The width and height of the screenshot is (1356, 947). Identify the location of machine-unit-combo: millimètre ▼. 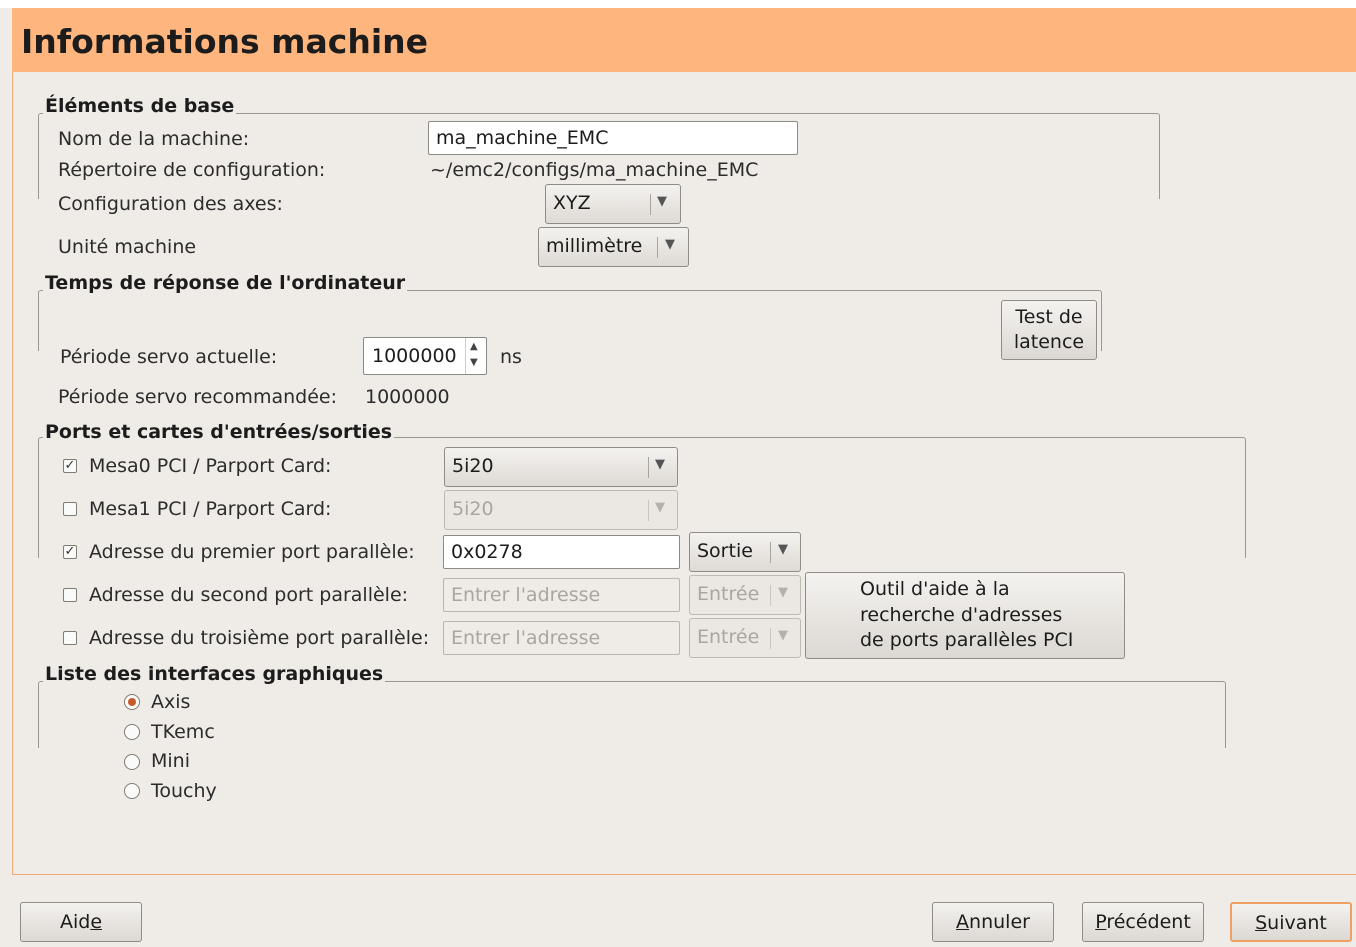
(613, 247).